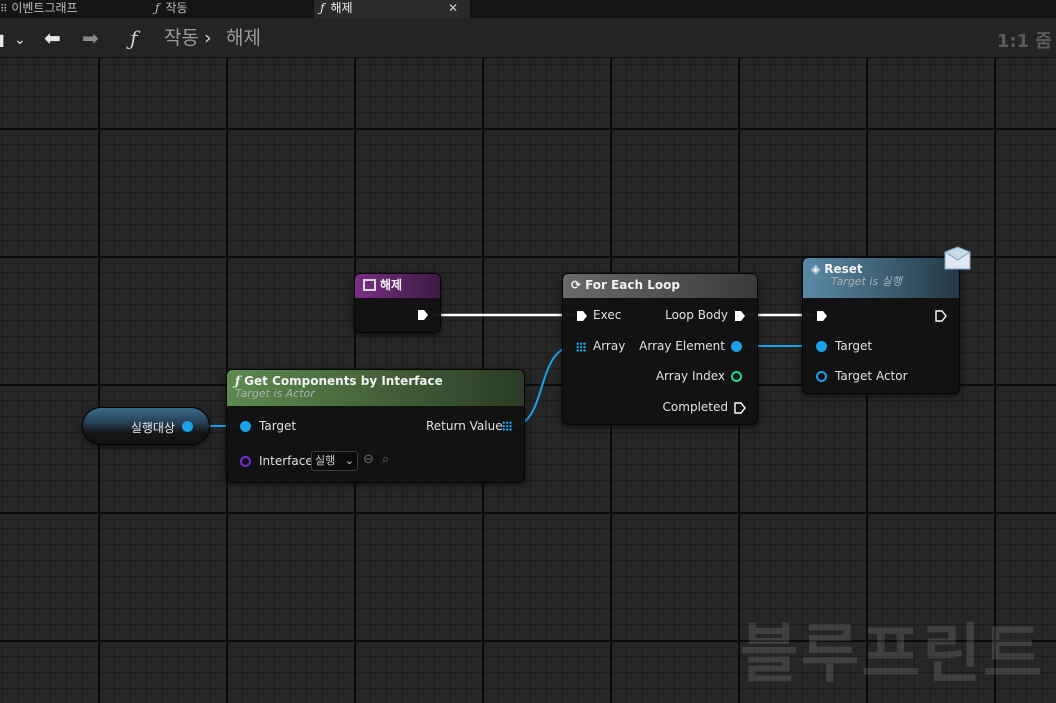  I want to click on interface-class-dropdown: 실행 ⌄, so click(334, 461).